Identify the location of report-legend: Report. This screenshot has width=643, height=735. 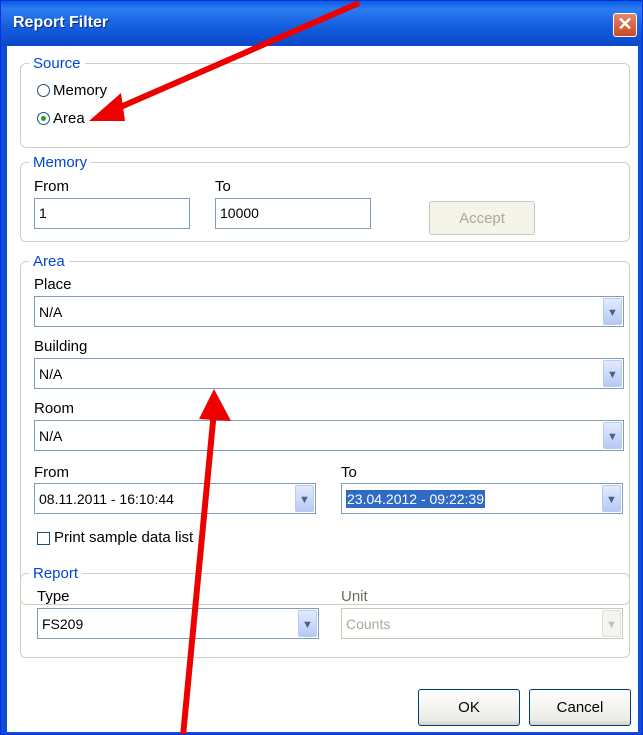
(56, 573).